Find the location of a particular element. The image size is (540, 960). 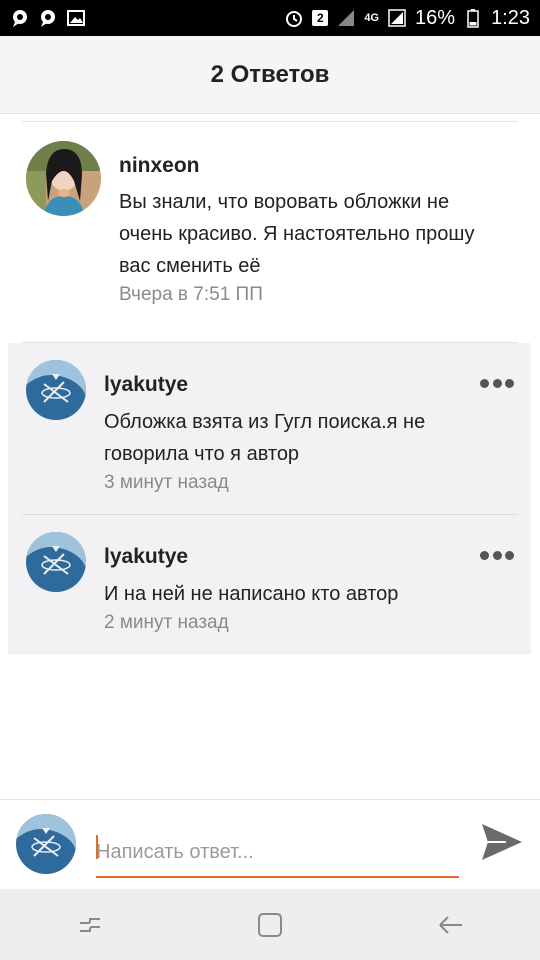

comment-text-line: очень красиво. Я настоятельно прошу is located at coordinates (297, 234).